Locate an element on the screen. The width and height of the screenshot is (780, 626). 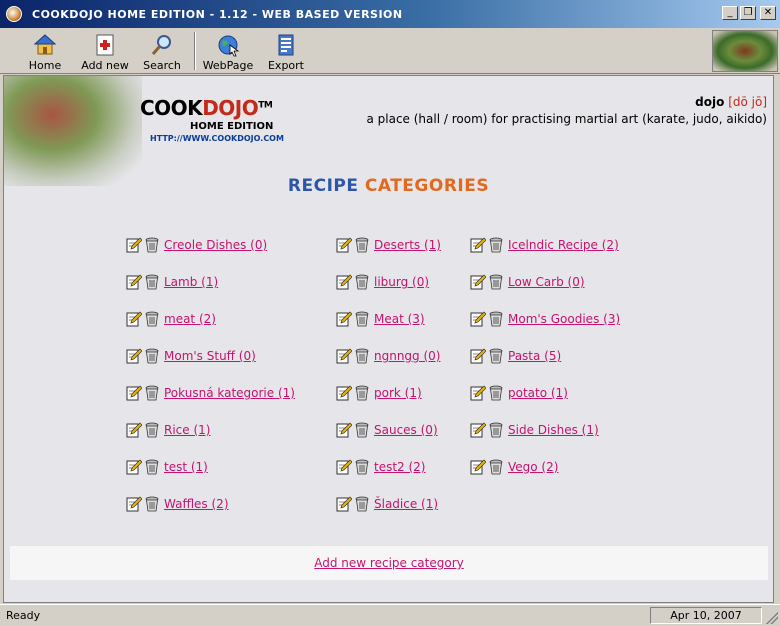
header-dish-image is located at coordinates (73, 131).